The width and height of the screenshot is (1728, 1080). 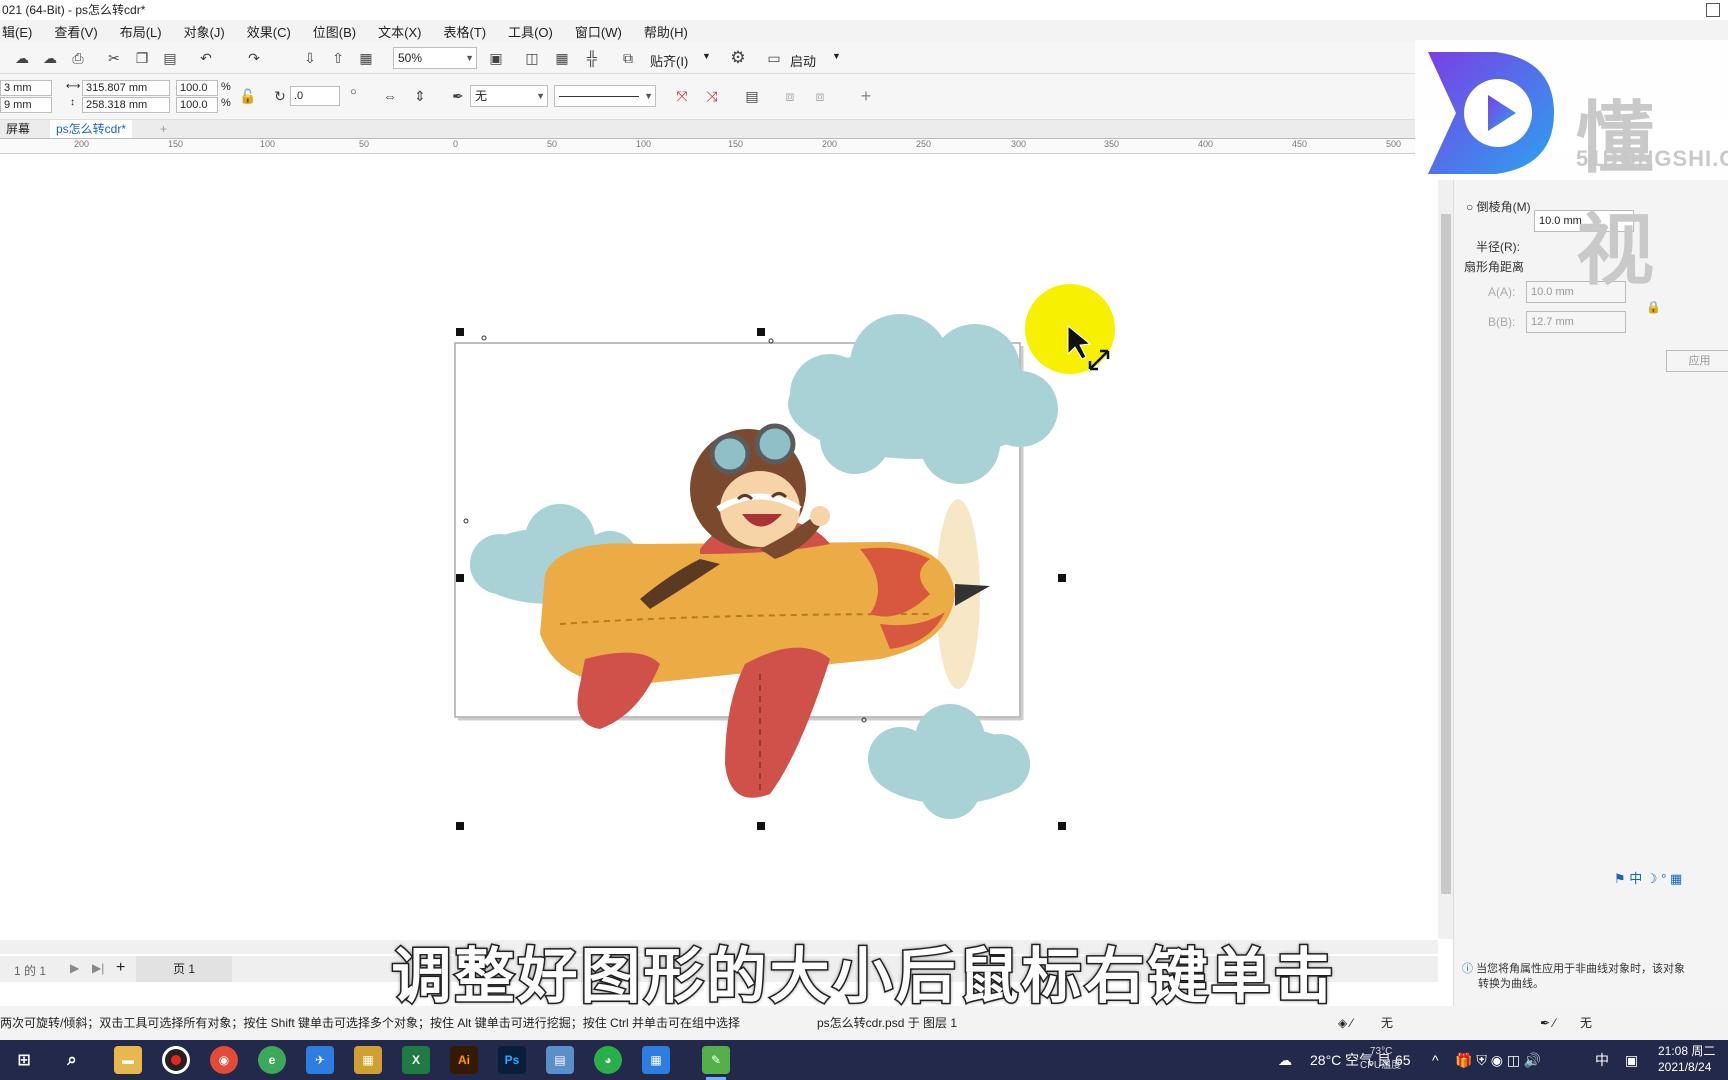 I want to click on record-icon, so click(x=176, y=1060).